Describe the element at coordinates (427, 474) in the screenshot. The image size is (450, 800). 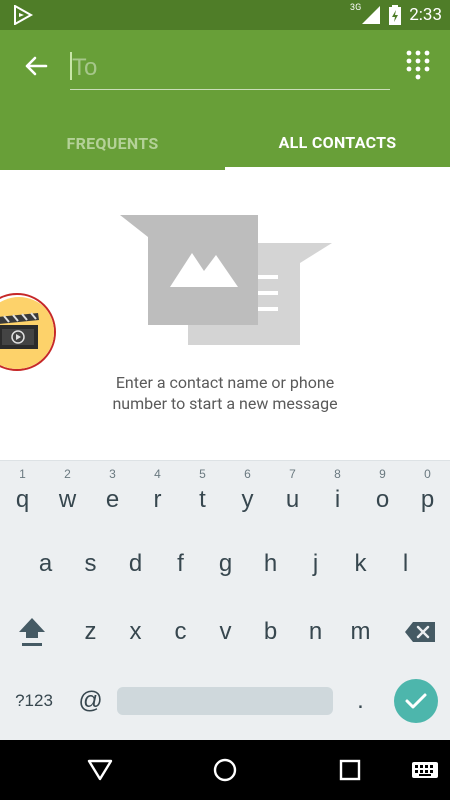
I see `key-hint: 0` at that location.